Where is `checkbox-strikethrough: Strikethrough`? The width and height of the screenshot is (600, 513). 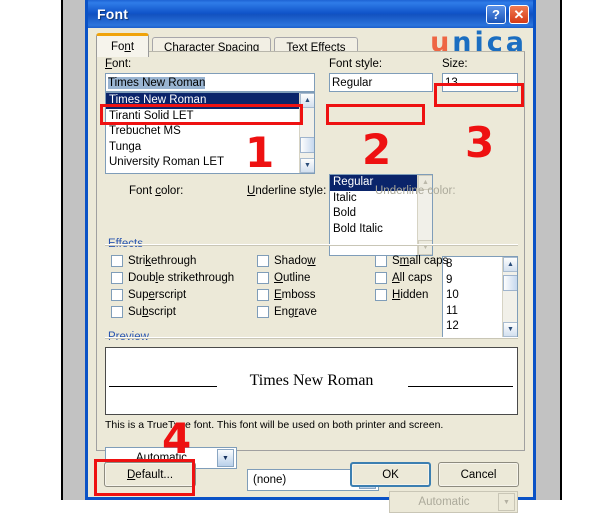
checkbox-strikethrough: Strikethrough is located at coordinates (153, 261).